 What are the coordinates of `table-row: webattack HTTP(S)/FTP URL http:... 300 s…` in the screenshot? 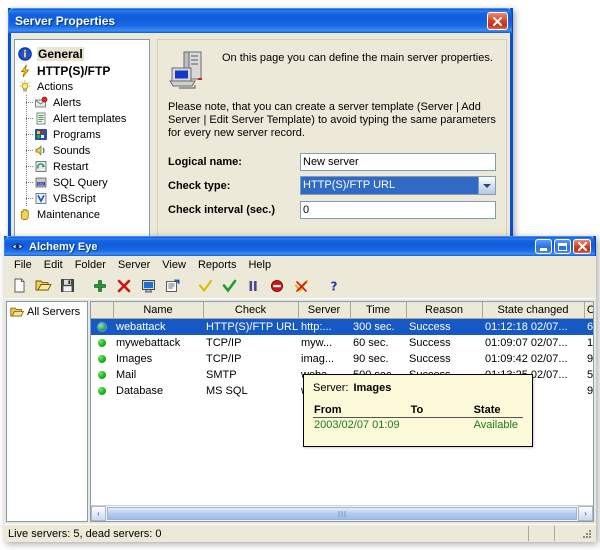 It's located at (342, 326).